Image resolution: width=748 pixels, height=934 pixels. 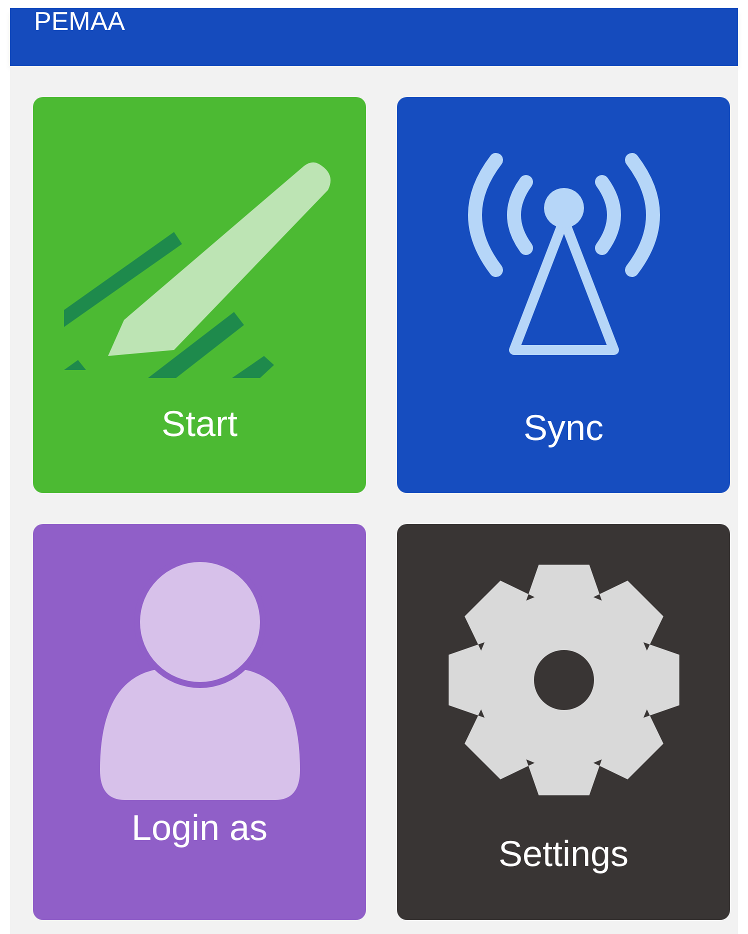 What do you see at coordinates (80, 21) in the screenshot?
I see `app-title: PEMAA` at bounding box center [80, 21].